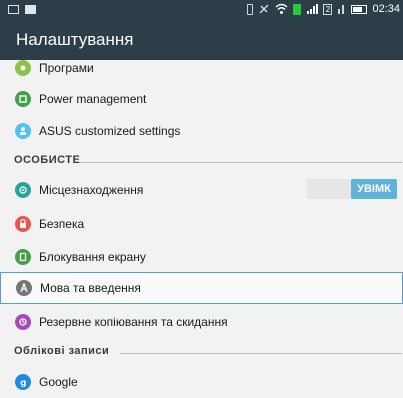  What do you see at coordinates (23, 322) in the screenshot?
I see `backup-icon` at bounding box center [23, 322].